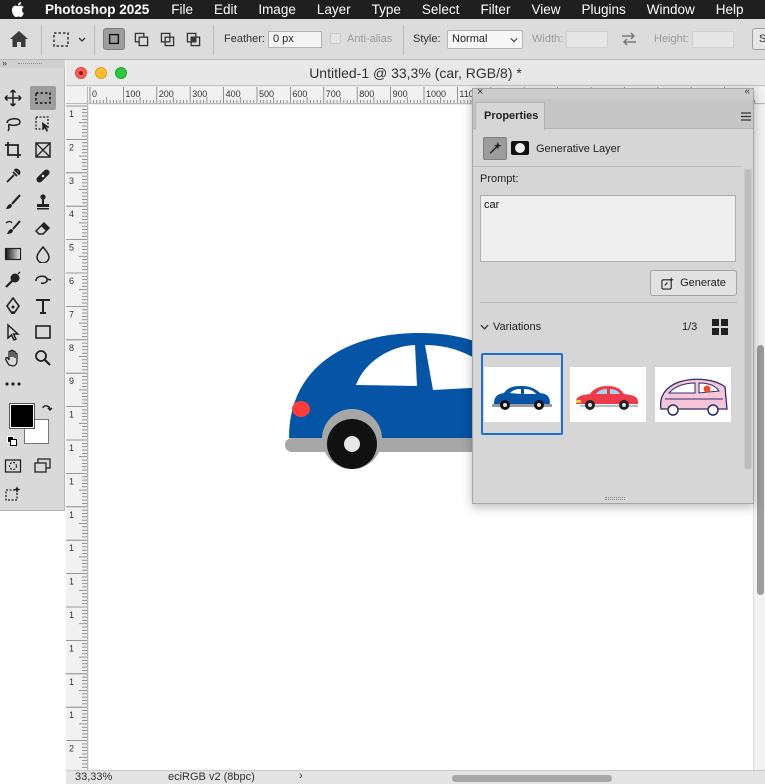  What do you see at coordinates (760, 470) in the screenshot?
I see `vertical-scroll-thumb` at bounding box center [760, 470].